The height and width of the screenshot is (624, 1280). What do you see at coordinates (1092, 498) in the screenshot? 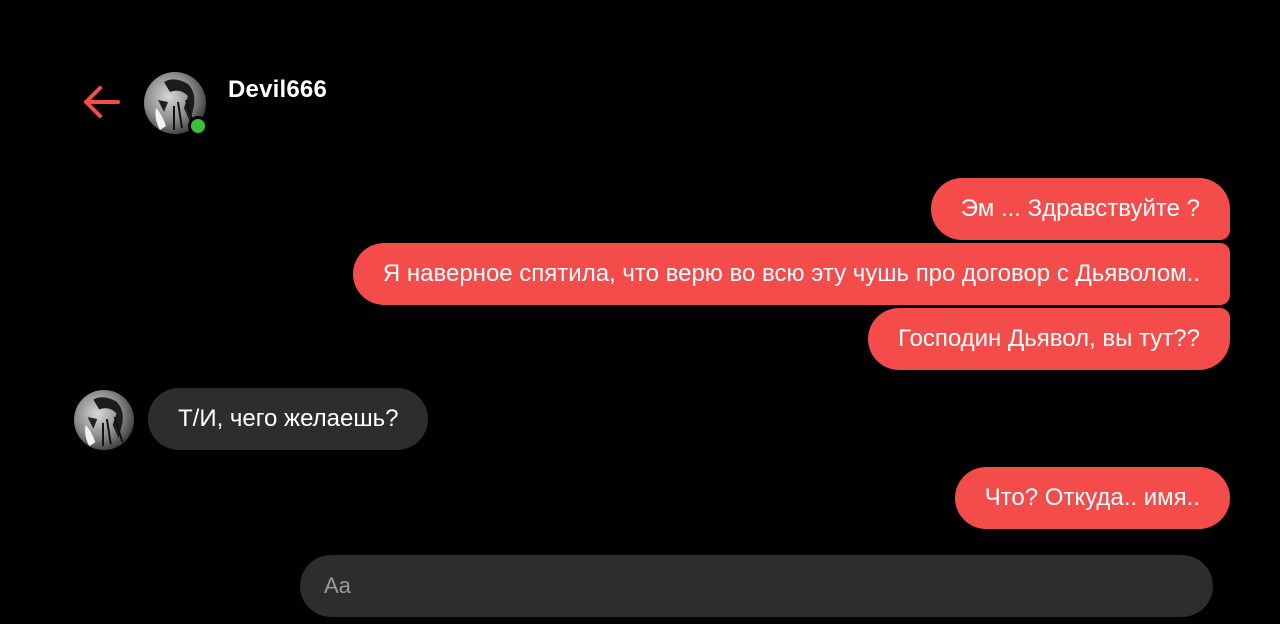
I see `message-bubble-outgoing: Что? Откуда.. имя..` at bounding box center [1092, 498].